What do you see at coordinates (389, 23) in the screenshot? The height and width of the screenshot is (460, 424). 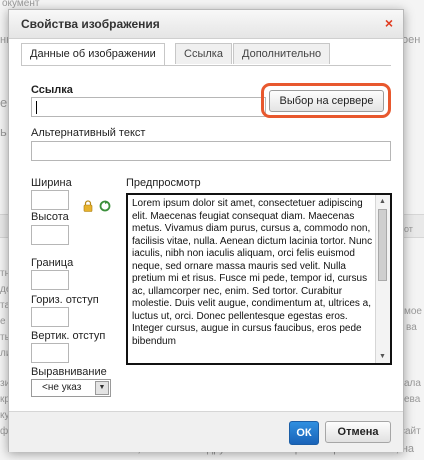 I see `close-icon: ×` at bounding box center [389, 23].